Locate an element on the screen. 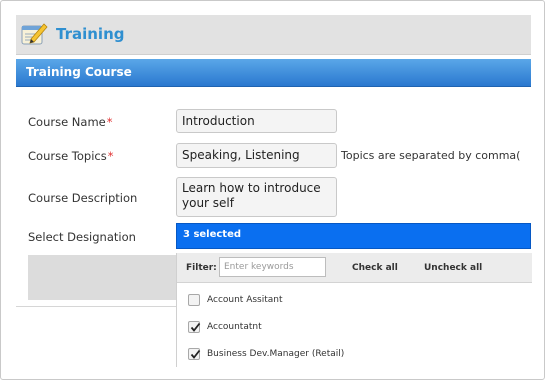  page-title: Training is located at coordinates (90, 34).